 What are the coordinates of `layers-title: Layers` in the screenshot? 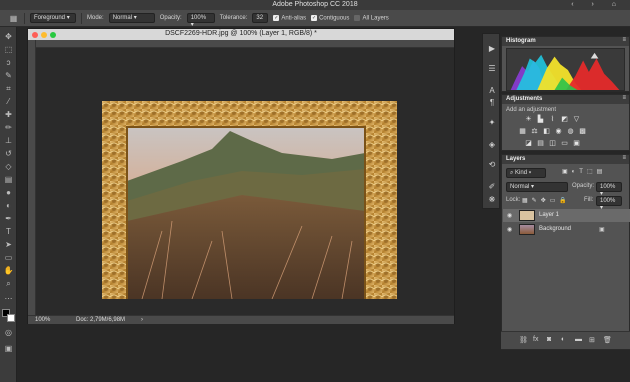 It's located at (516, 159).